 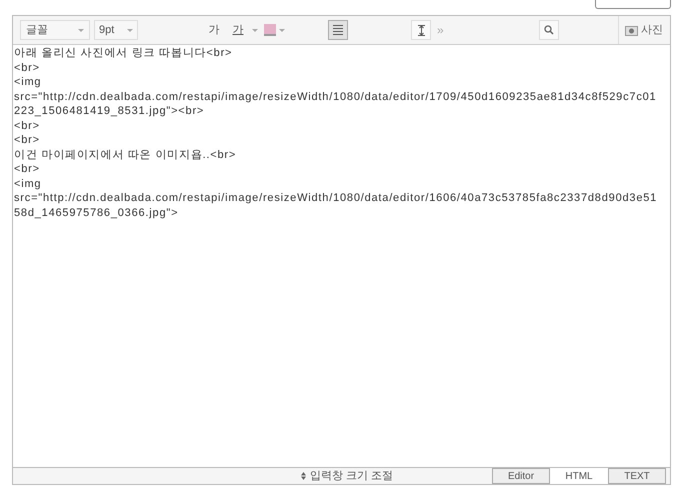 What do you see at coordinates (338, 30) in the screenshot?
I see `align-button` at bounding box center [338, 30].